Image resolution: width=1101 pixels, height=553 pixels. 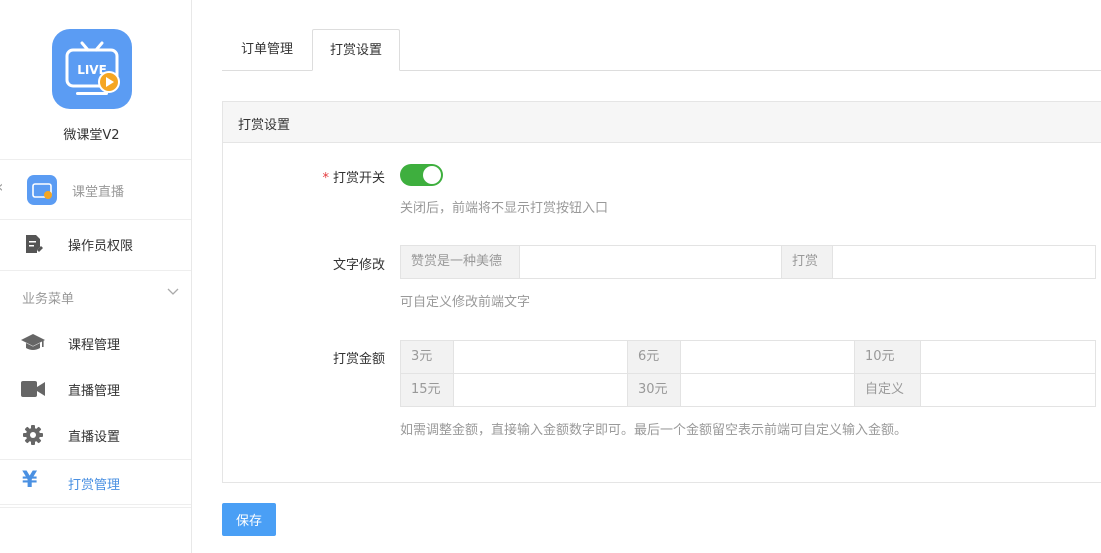 What do you see at coordinates (358, 359) in the screenshot?
I see `amount-label: 打赏金额` at bounding box center [358, 359].